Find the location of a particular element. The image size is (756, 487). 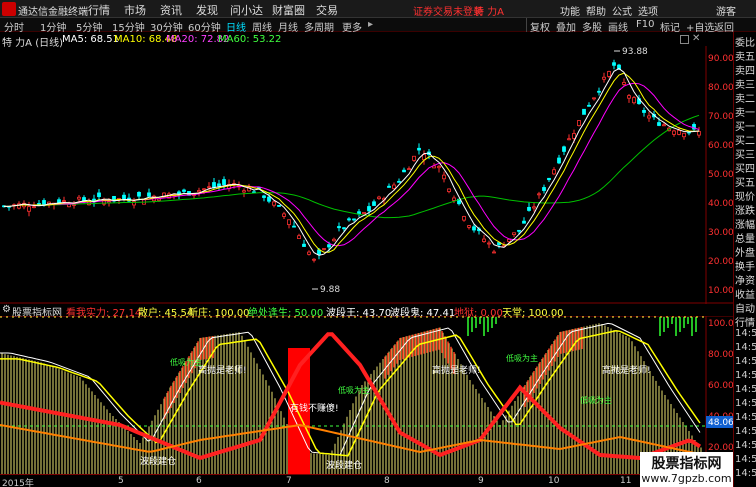

tab-period-more: 更多 is located at coordinates (352, 26).